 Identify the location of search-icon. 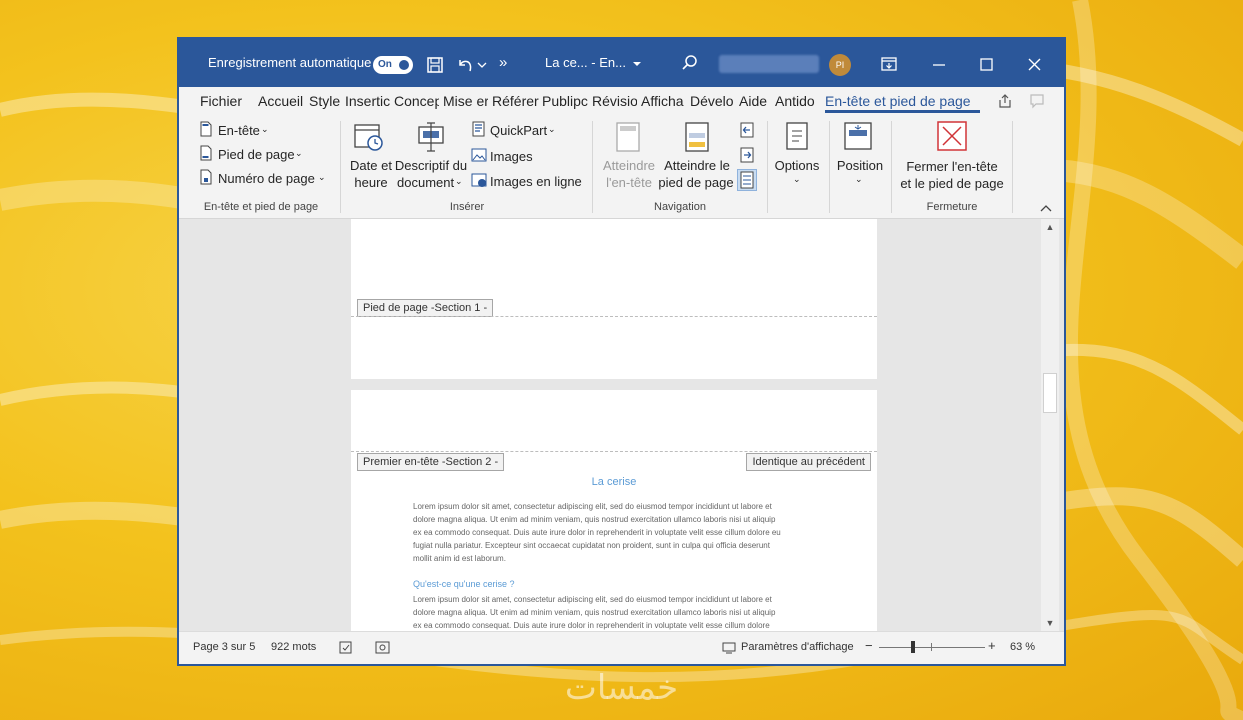
(690, 63).